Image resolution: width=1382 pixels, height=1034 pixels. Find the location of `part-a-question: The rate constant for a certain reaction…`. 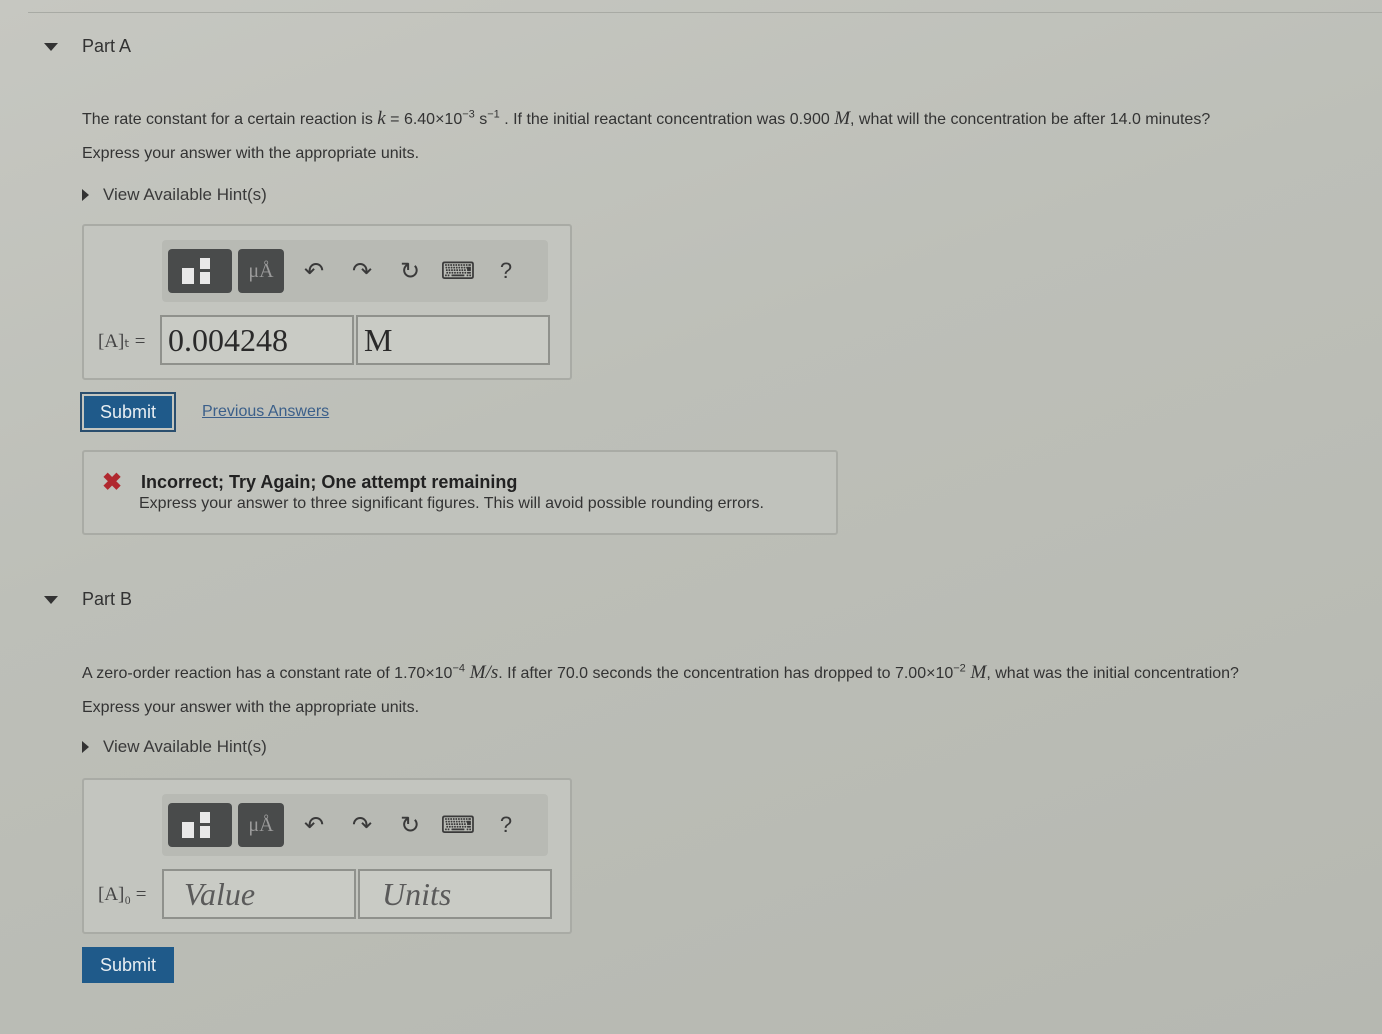

part-a-question: The rate constant for a certain reaction… is located at coordinates (646, 118).